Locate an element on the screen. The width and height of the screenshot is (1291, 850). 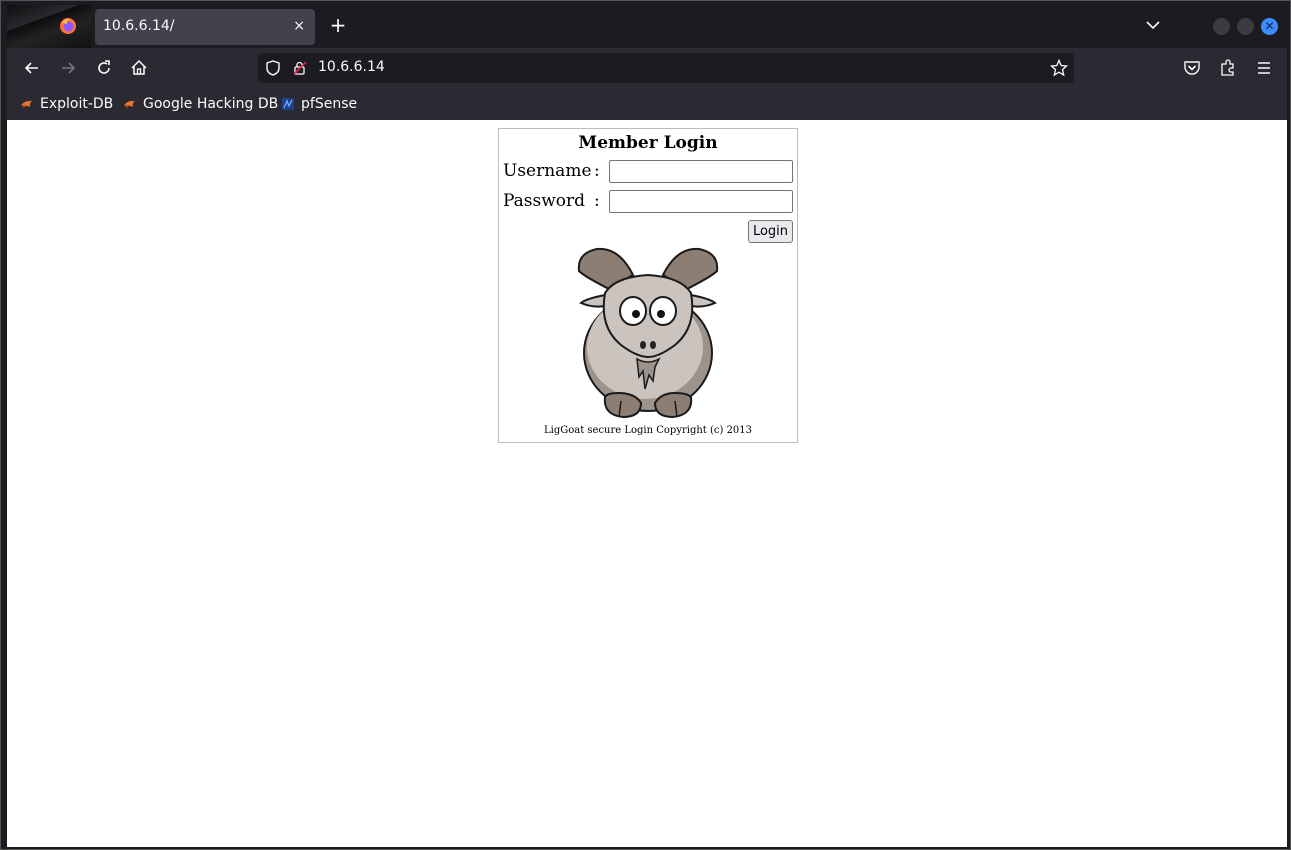
insecure-lock-icon is located at coordinates (300, 68).